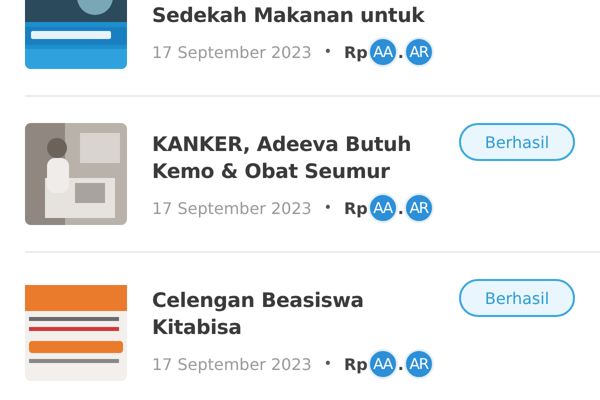 Image resolution: width=600 pixels, height=400 pixels. I want to click on campaign-title: Celengan Beasiswa Kitabisa, so click(258, 314).